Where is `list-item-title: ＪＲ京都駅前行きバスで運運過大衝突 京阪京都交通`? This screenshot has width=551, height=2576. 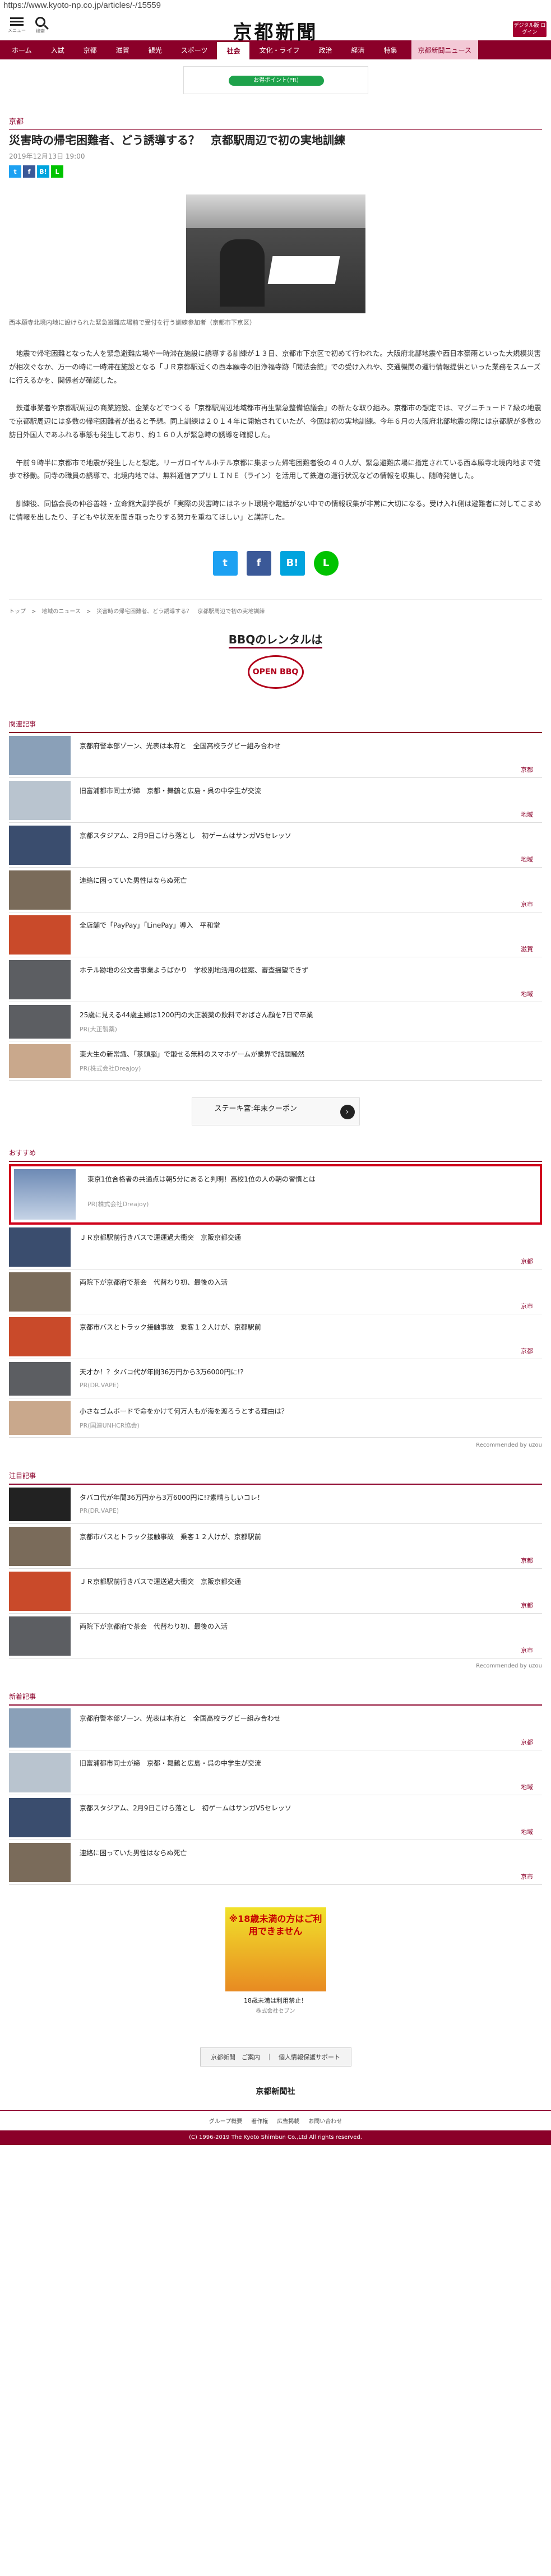
list-item-title: ＪＲ京都駅前行きバスで運運過大衝突 京阪京都交通 is located at coordinates (161, 1237).